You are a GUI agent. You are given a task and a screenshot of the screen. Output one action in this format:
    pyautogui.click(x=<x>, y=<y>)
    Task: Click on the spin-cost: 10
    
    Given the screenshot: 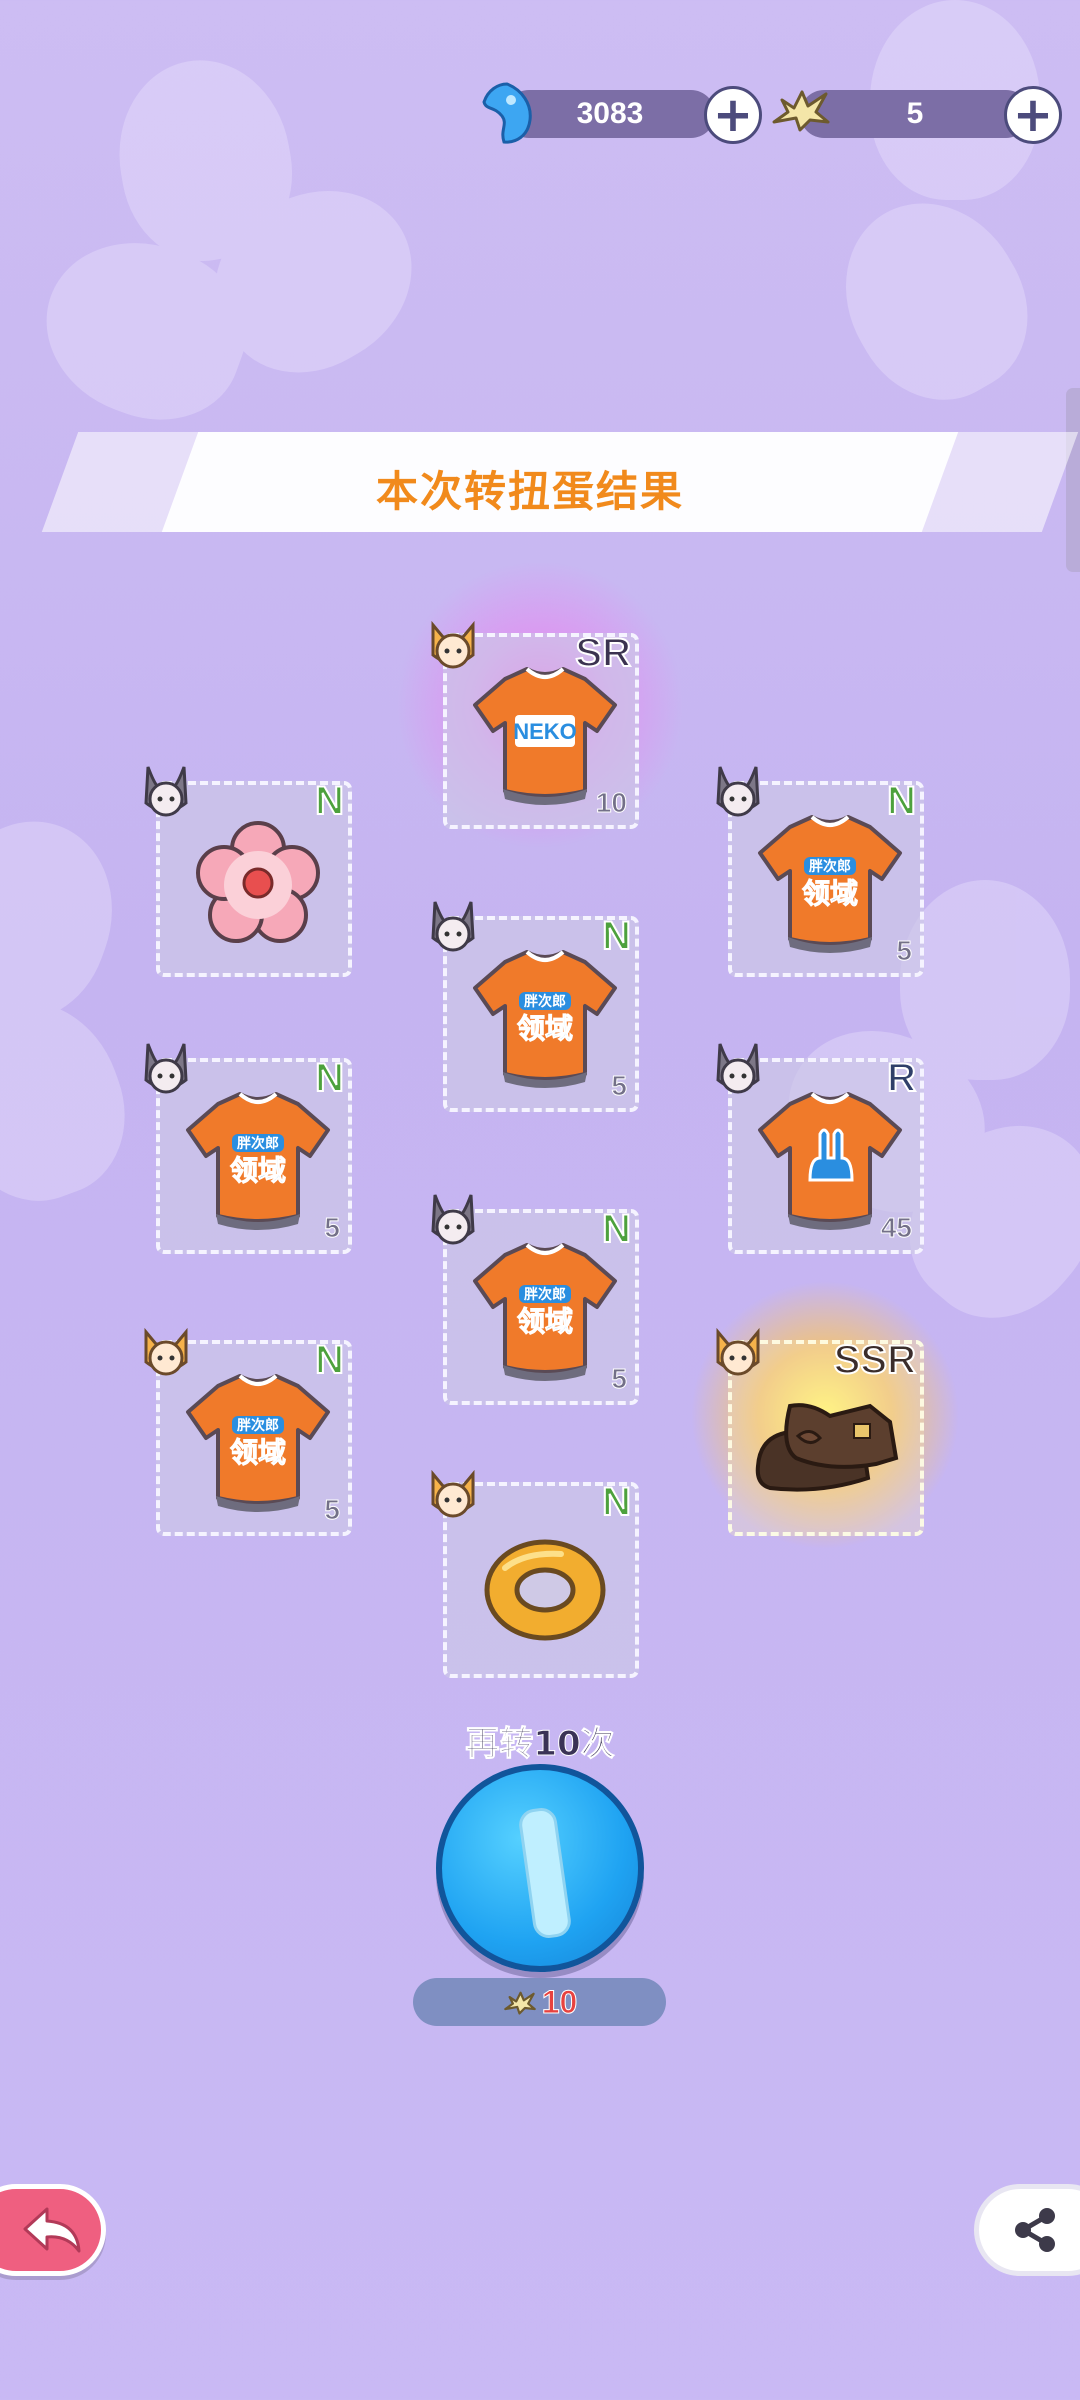 What is the action you would take?
    pyautogui.click(x=539, y=2002)
    